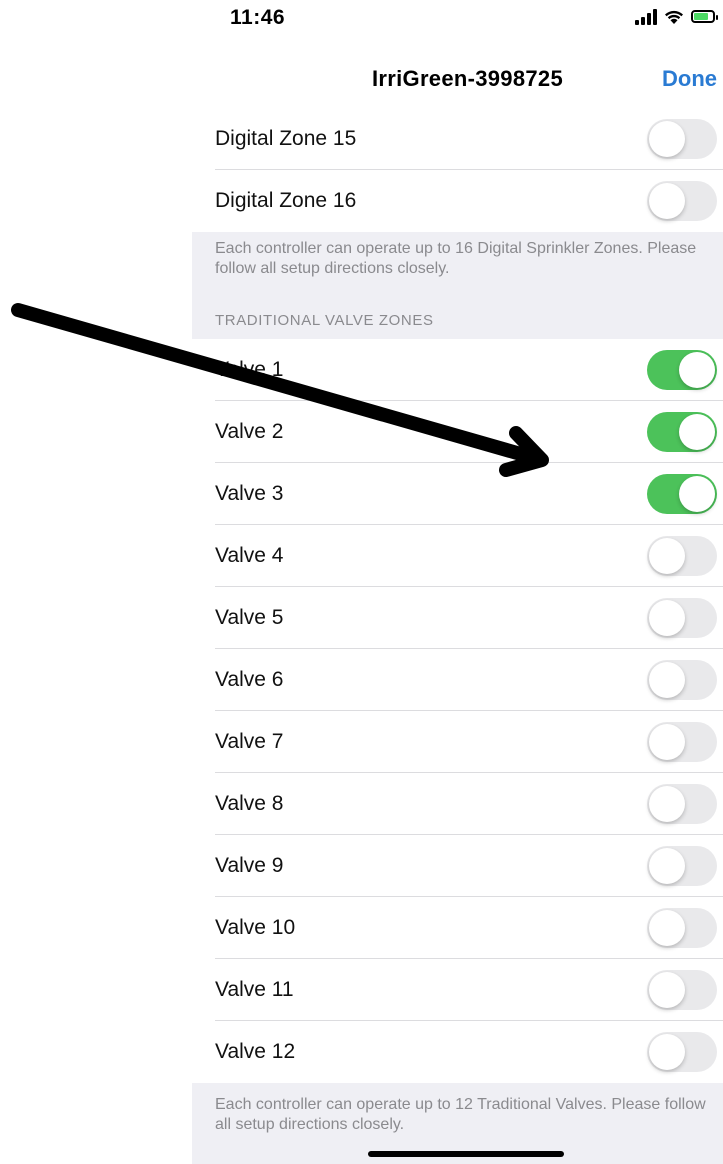 The height and width of the screenshot is (1164, 723). I want to click on row-label: Digital Zone 15, so click(286, 138).